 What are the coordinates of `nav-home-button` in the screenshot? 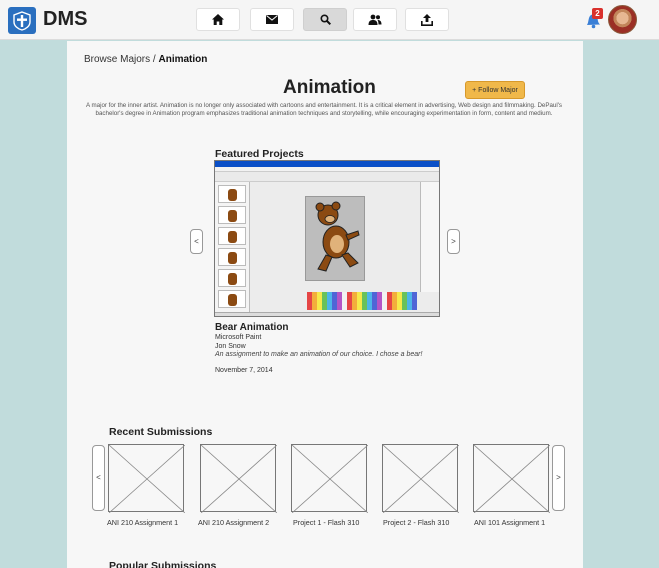 It's located at (218, 19).